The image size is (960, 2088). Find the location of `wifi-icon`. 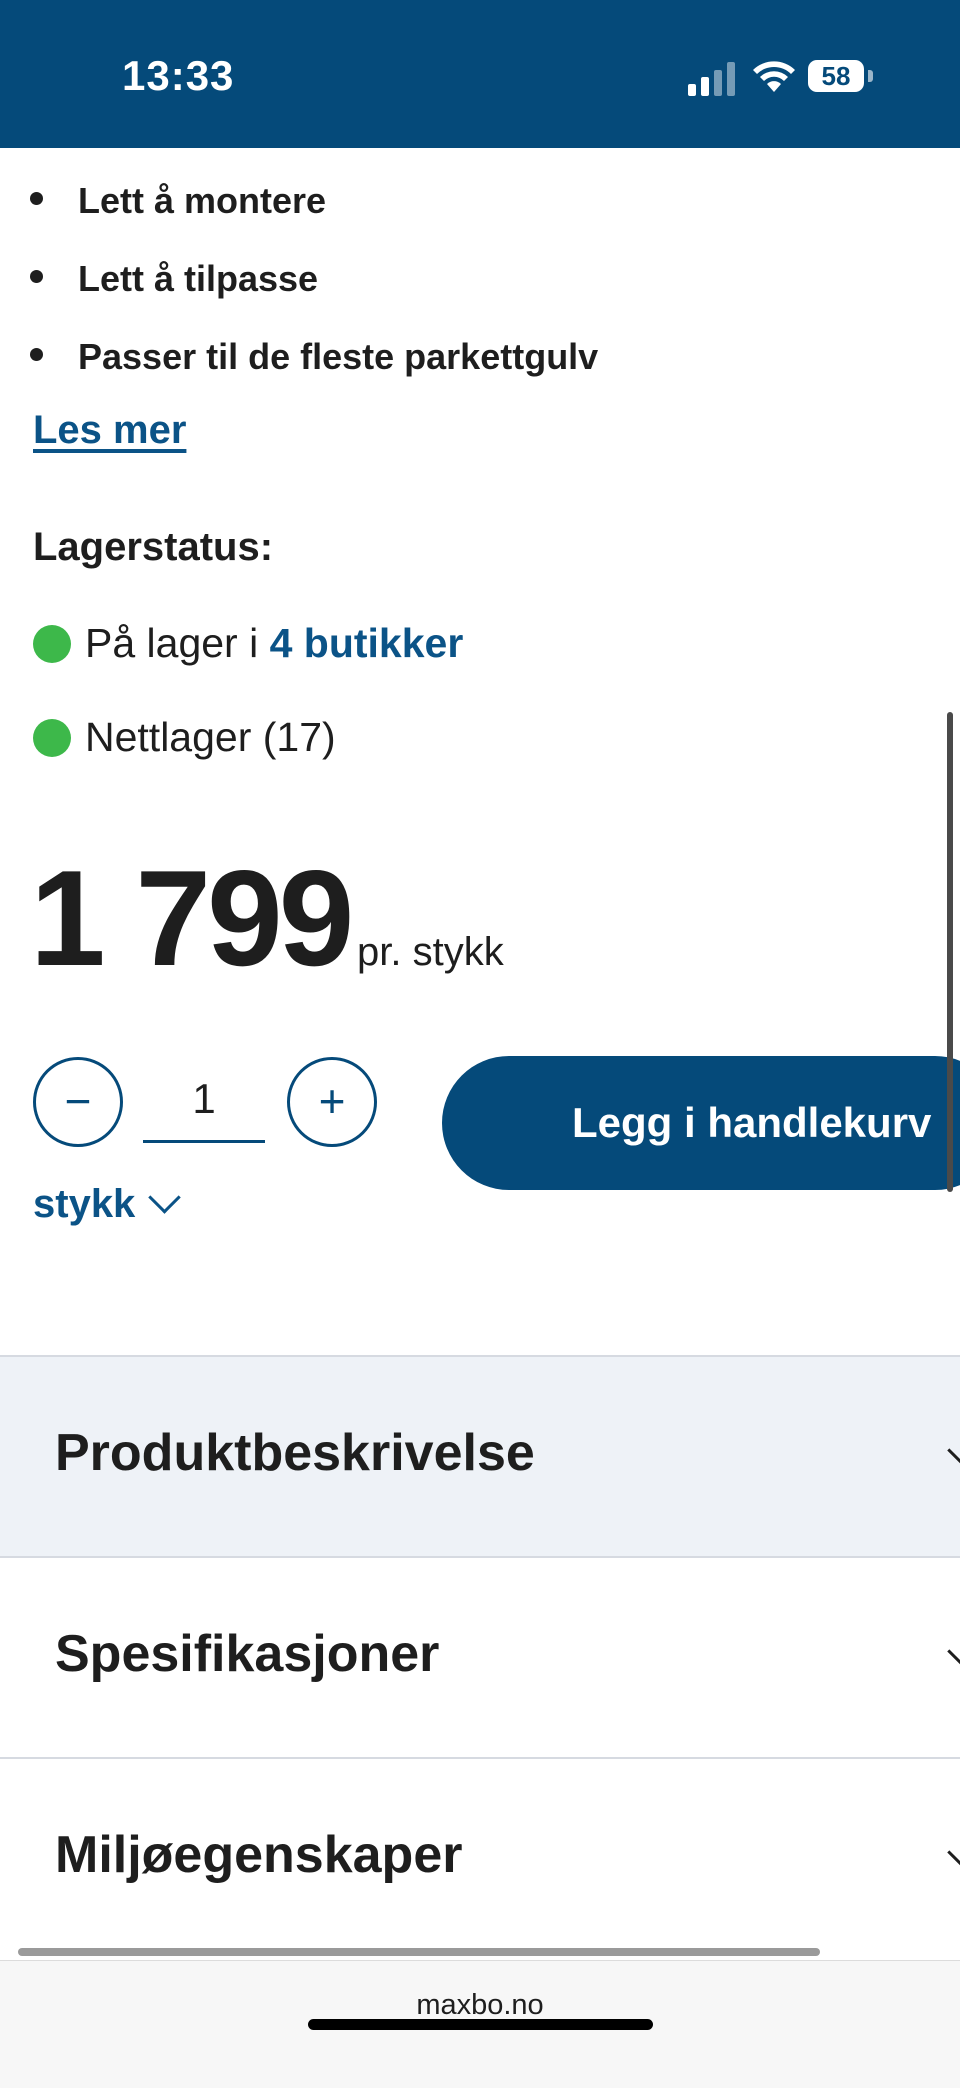

wifi-icon is located at coordinates (774, 76).